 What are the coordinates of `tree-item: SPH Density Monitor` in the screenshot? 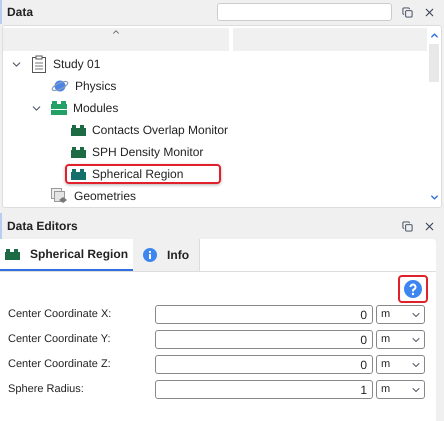 It's located at (139, 152).